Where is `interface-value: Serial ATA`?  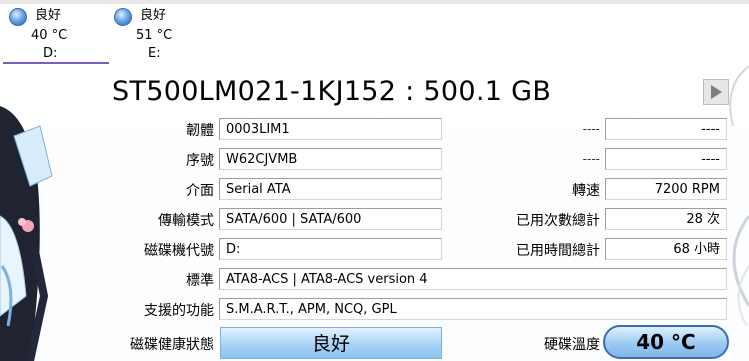 interface-value: Serial ATA is located at coordinates (330, 189).